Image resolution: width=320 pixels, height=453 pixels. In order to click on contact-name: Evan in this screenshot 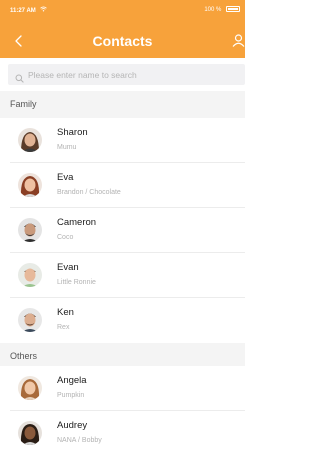, I will do `click(68, 267)`.